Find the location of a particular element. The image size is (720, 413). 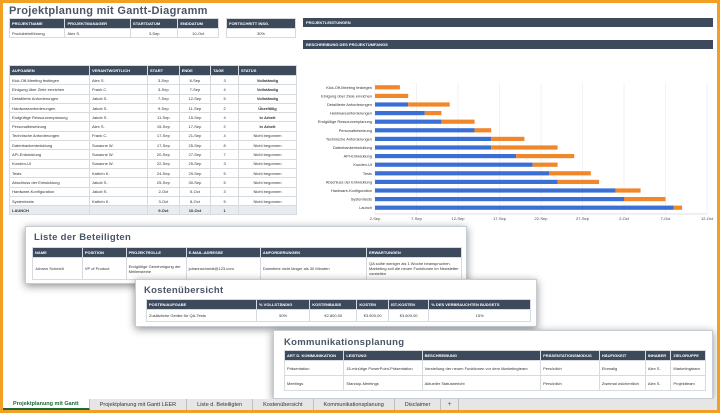

task-end: 5-Oct is located at coordinates (195, 191).